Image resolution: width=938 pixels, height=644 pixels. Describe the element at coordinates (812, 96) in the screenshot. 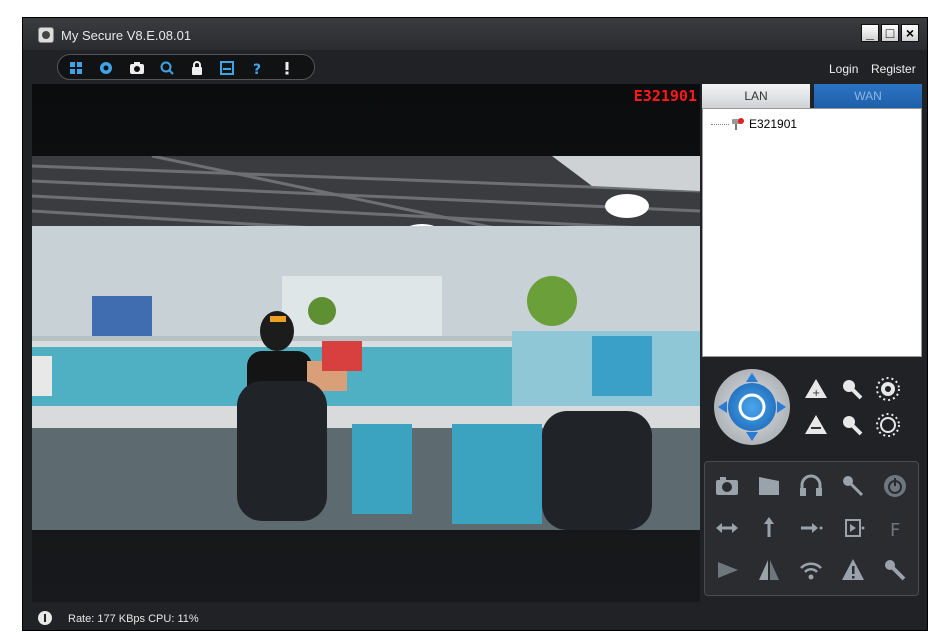

I see `network-tabs: LAN WAN` at that location.